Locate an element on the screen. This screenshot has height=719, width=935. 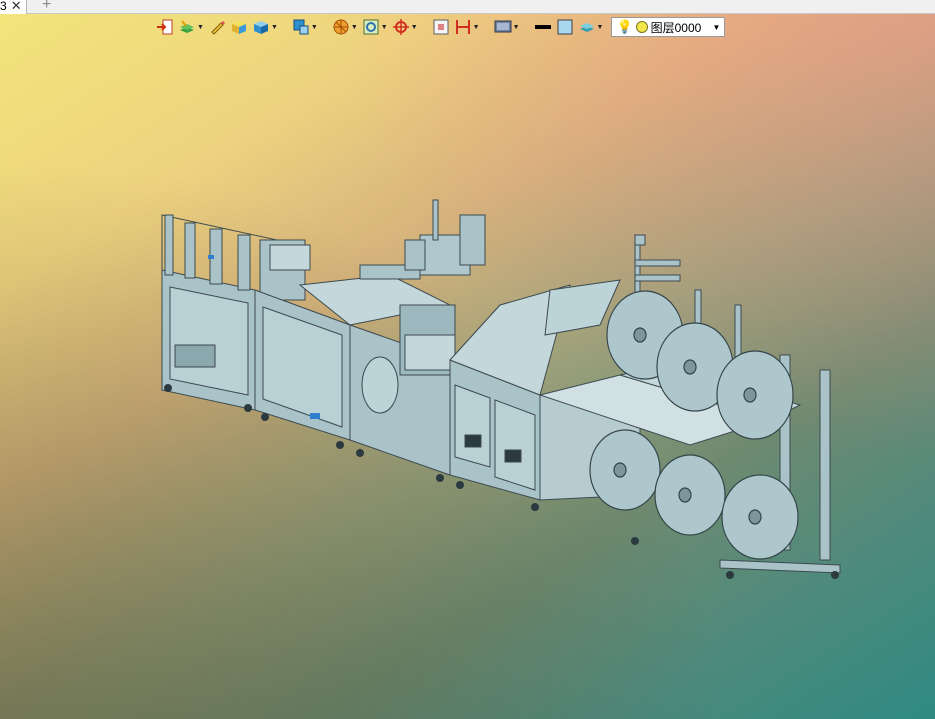
import-icon is located at coordinates (165, 27).